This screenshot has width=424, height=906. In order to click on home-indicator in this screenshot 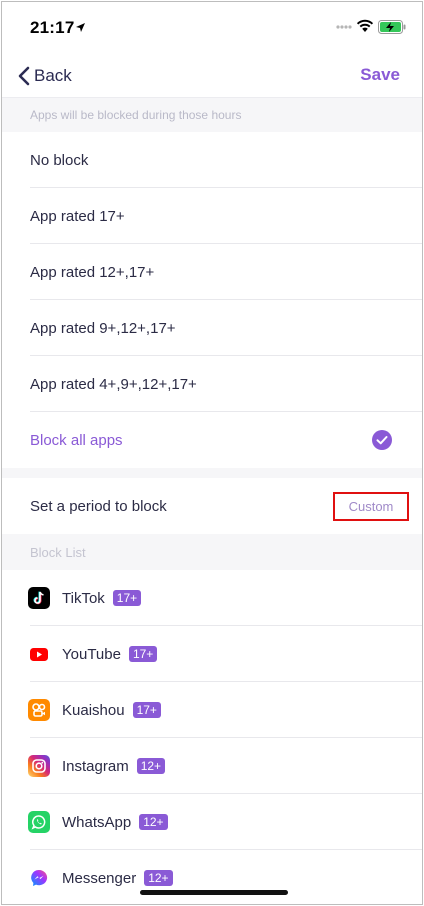, I will do `click(214, 892)`.